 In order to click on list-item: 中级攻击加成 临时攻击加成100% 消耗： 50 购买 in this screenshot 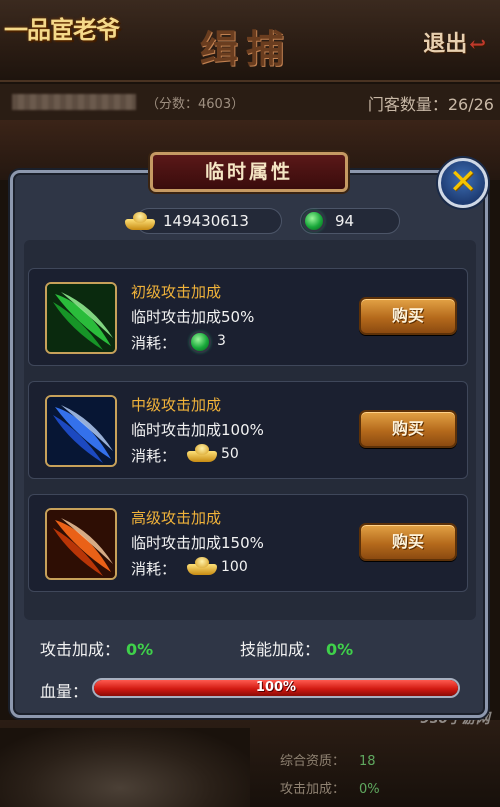, I will do `click(248, 430)`.